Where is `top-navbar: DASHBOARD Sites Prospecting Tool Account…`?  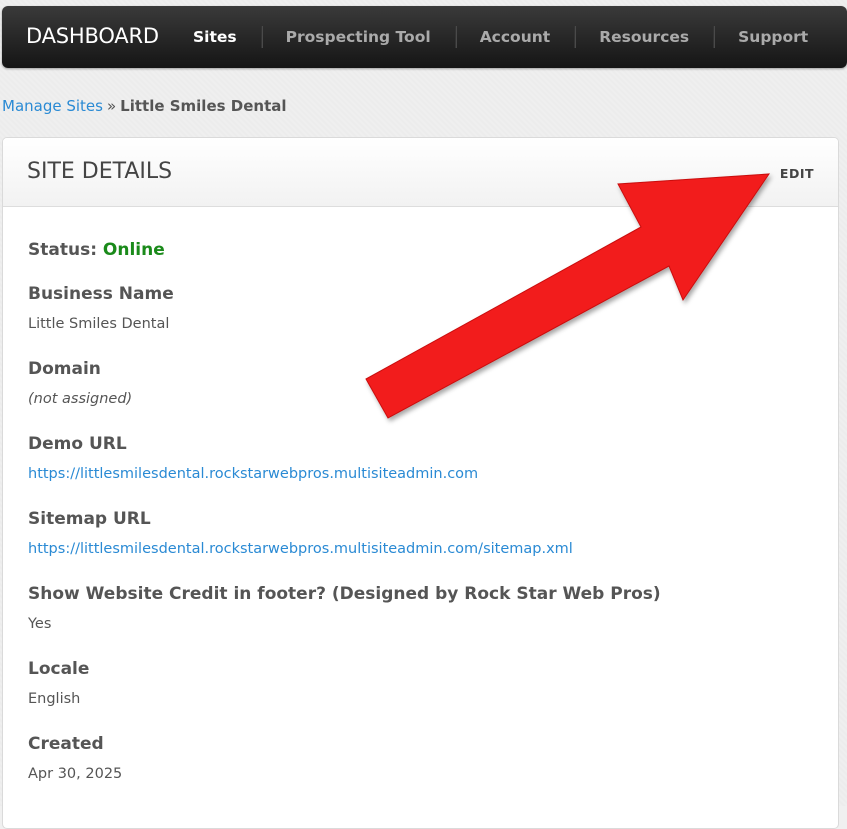
top-navbar: DASHBOARD Sites Prospecting Tool Account… is located at coordinates (424, 37).